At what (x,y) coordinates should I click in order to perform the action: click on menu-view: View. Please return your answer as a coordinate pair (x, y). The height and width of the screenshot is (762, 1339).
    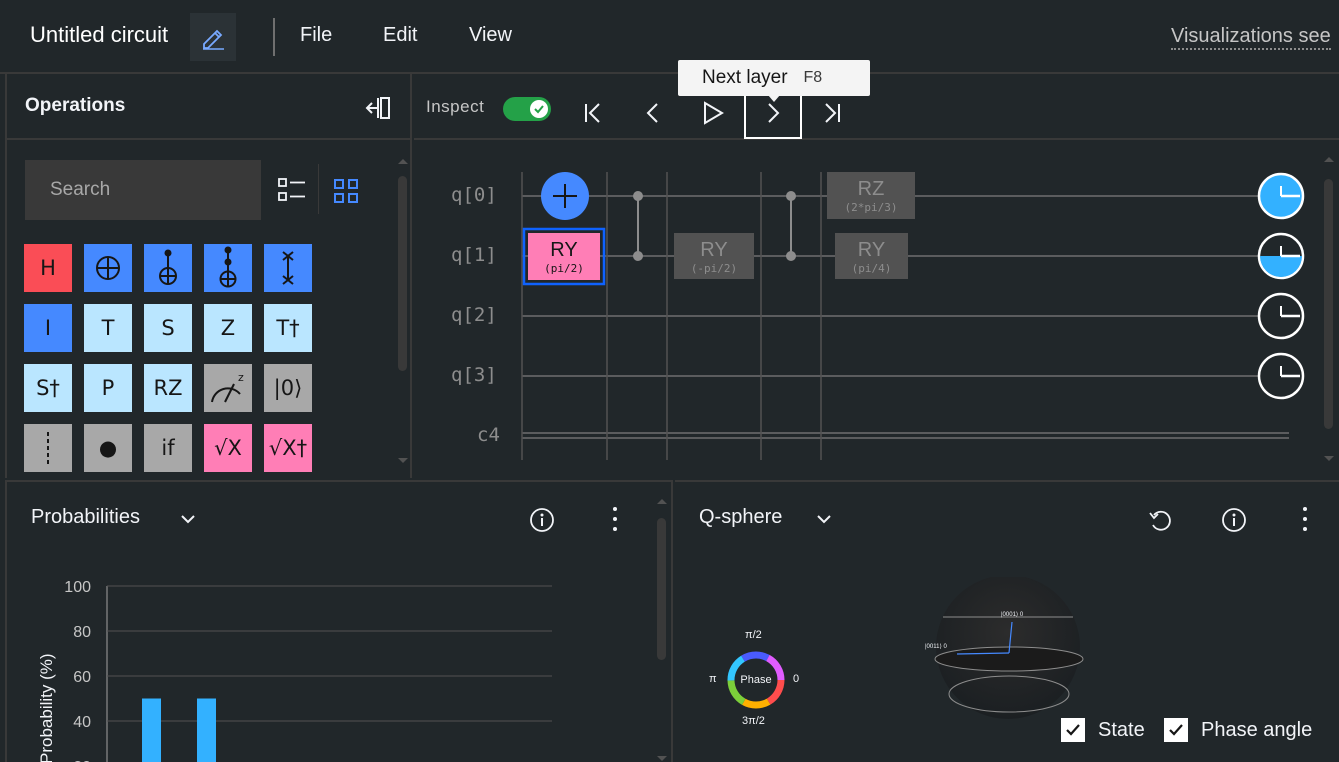
    Looking at the image, I should click on (490, 35).